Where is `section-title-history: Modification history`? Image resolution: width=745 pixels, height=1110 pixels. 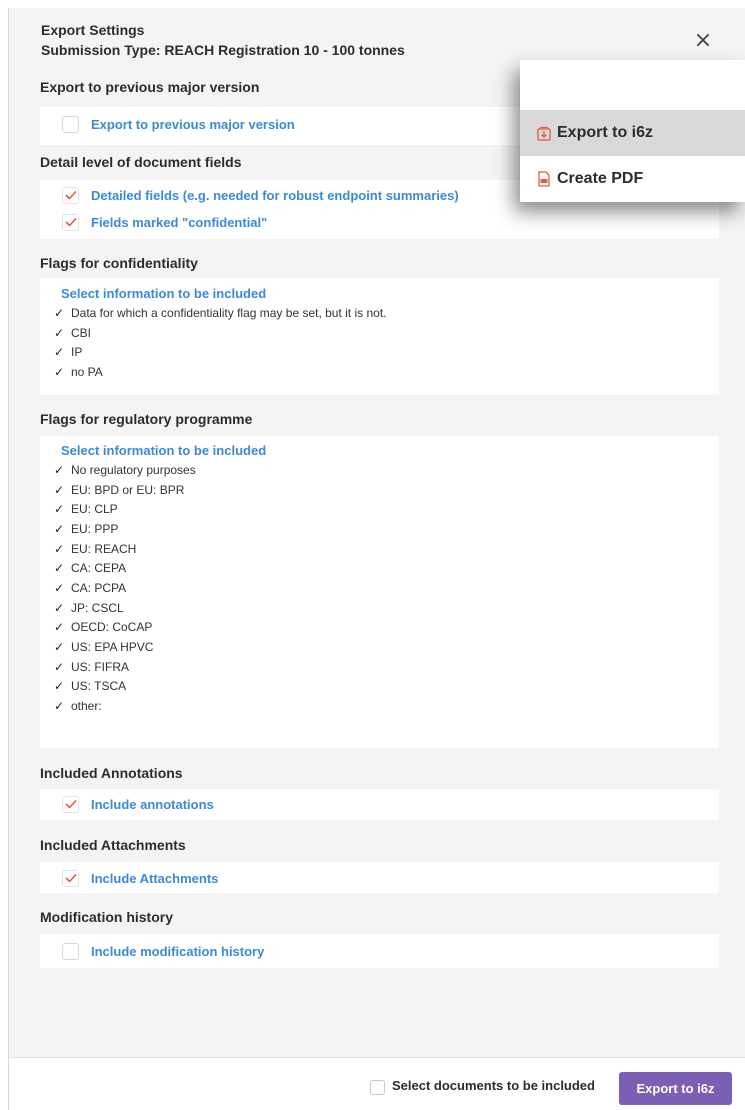
section-title-history: Modification history is located at coordinates (106, 917).